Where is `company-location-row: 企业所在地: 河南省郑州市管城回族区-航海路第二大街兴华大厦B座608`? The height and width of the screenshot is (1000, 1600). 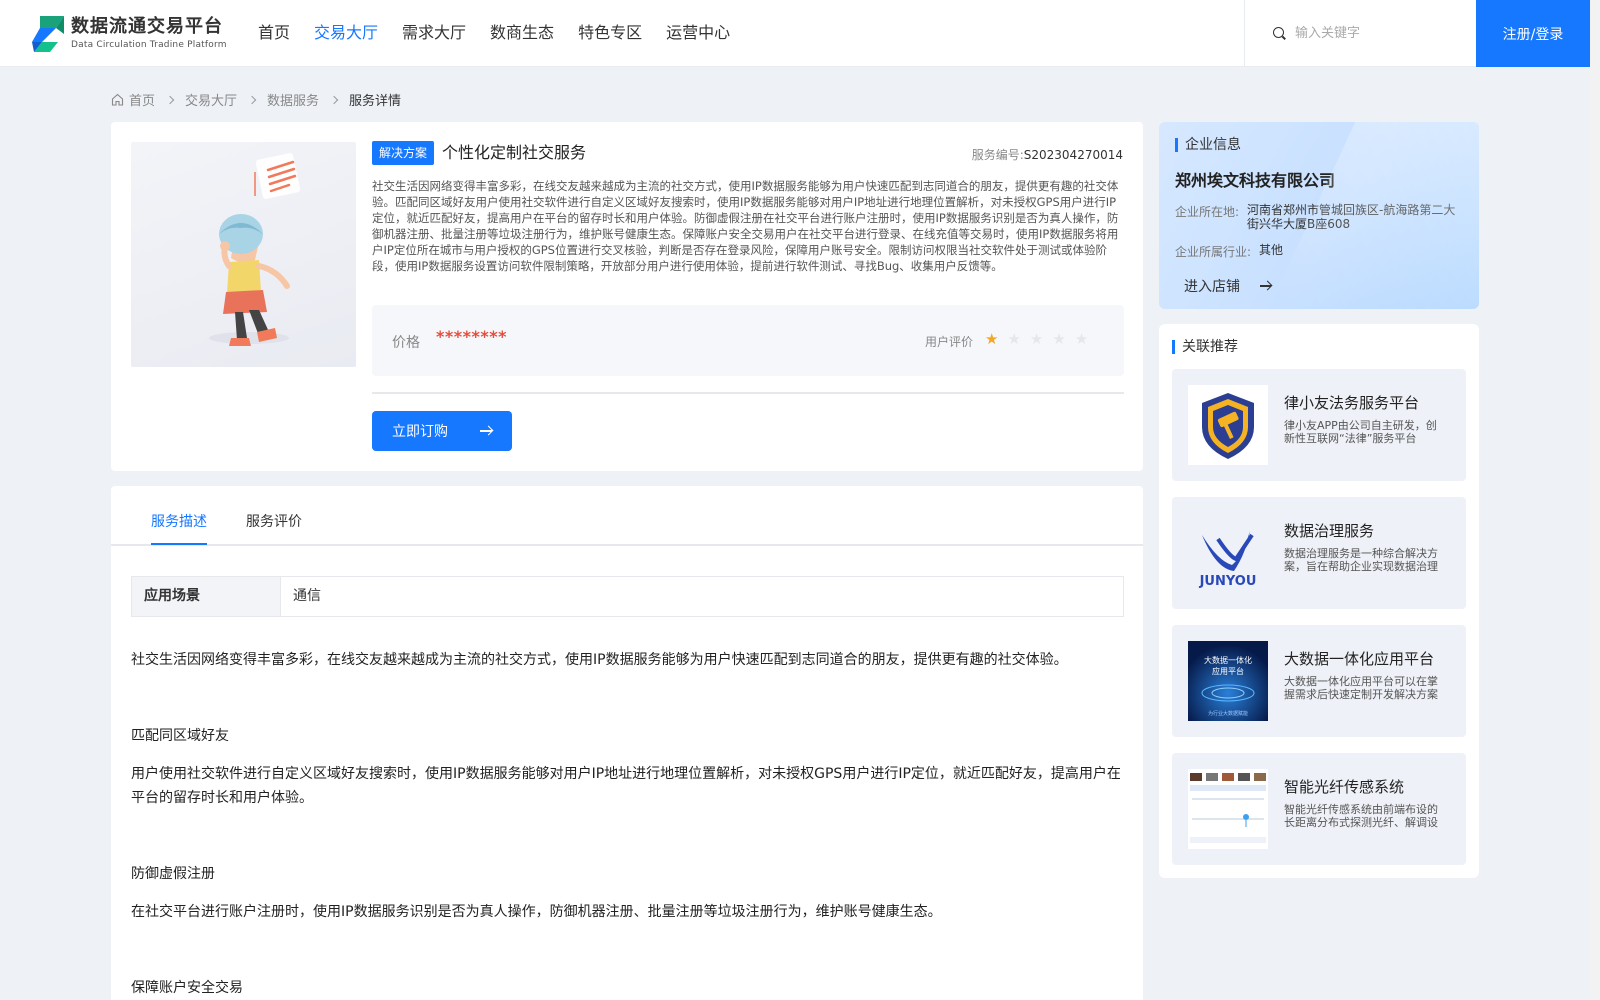 company-location-row: 企业所在地: 河南省郑州市管城回族区-航海路第二大街兴华大厦B座608 is located at coordinates (1317, 217).